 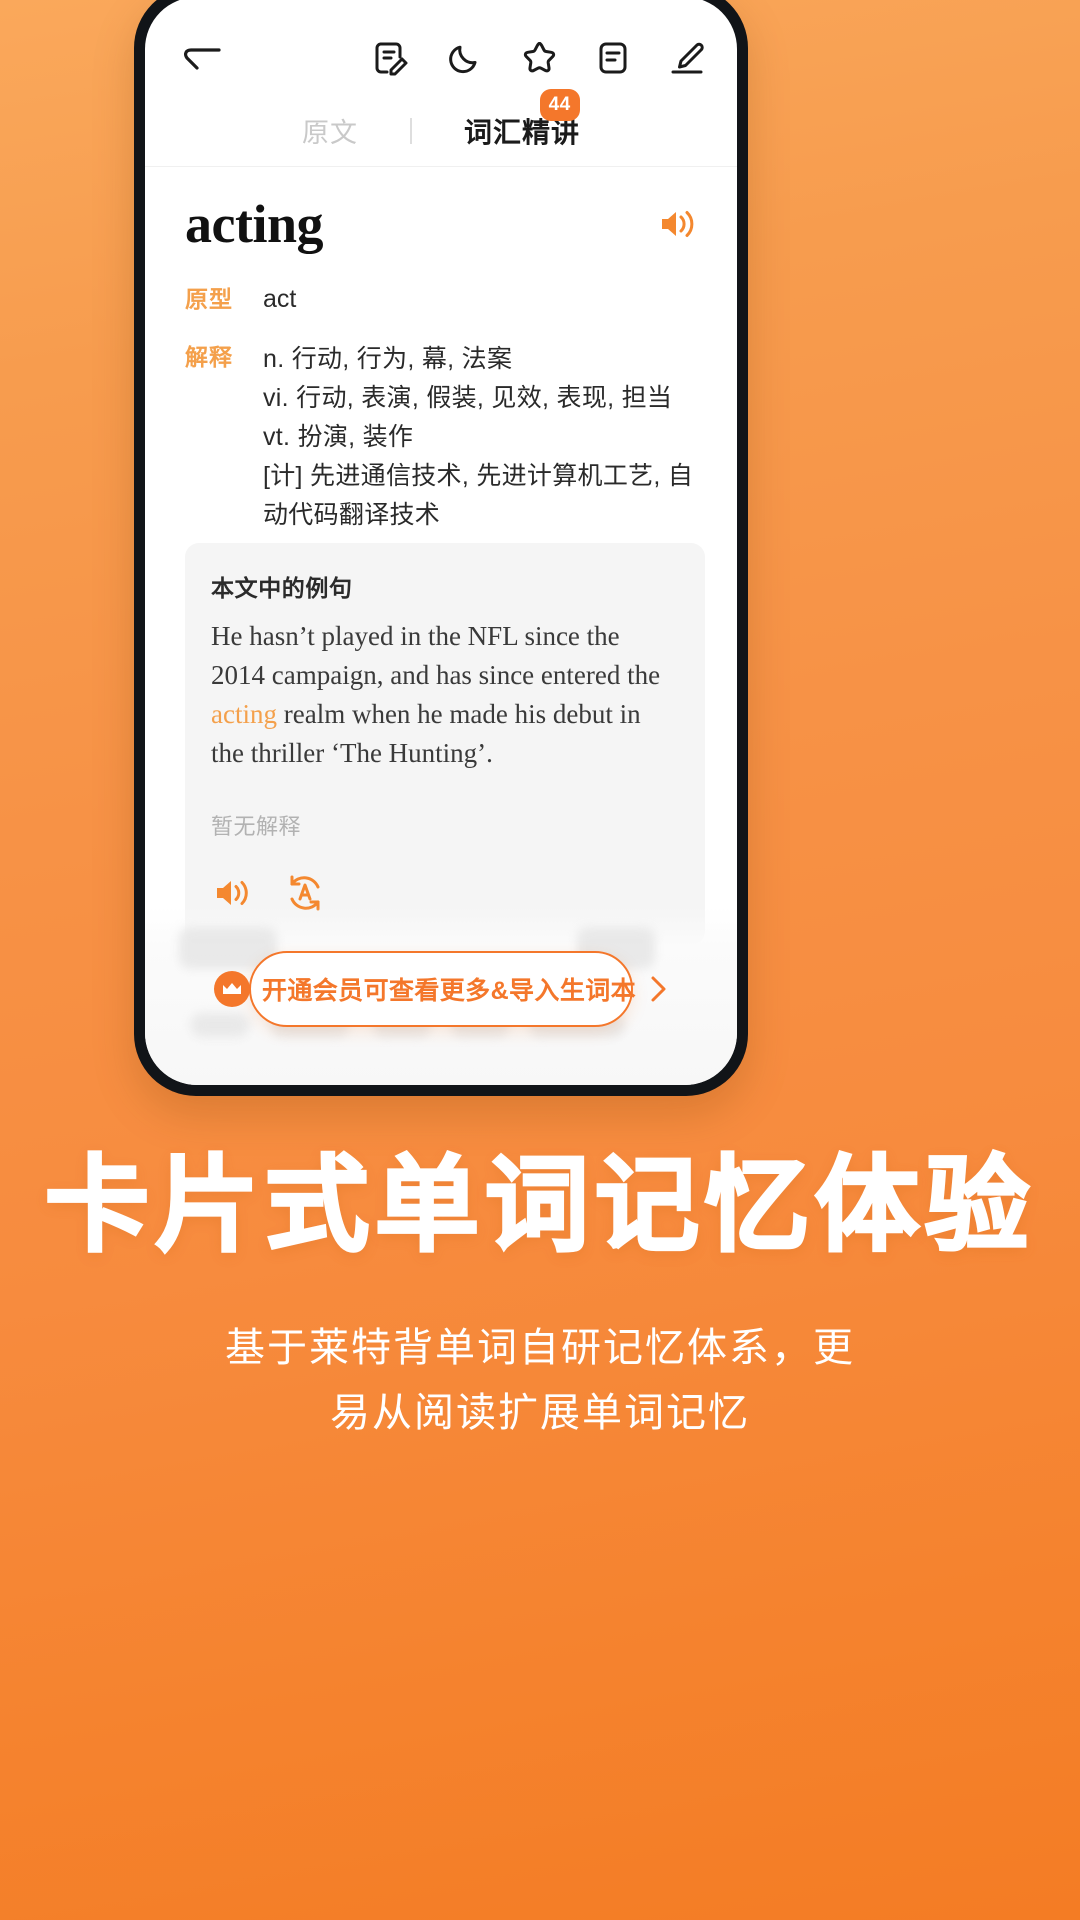 I want to click on content-tabs: 原文 词汇精讲 44, so click(x=441, y=127).